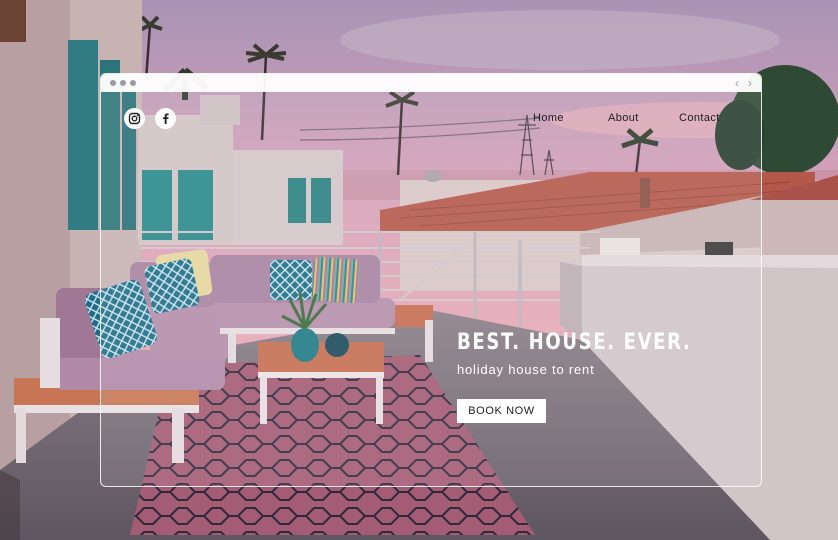 This screenshot has width=838, height=540. What do you see at coordinates (526, 369) in the screenshot?
I see `hero-subheadline: holiday house to rent` at bounding box center [526, 369].